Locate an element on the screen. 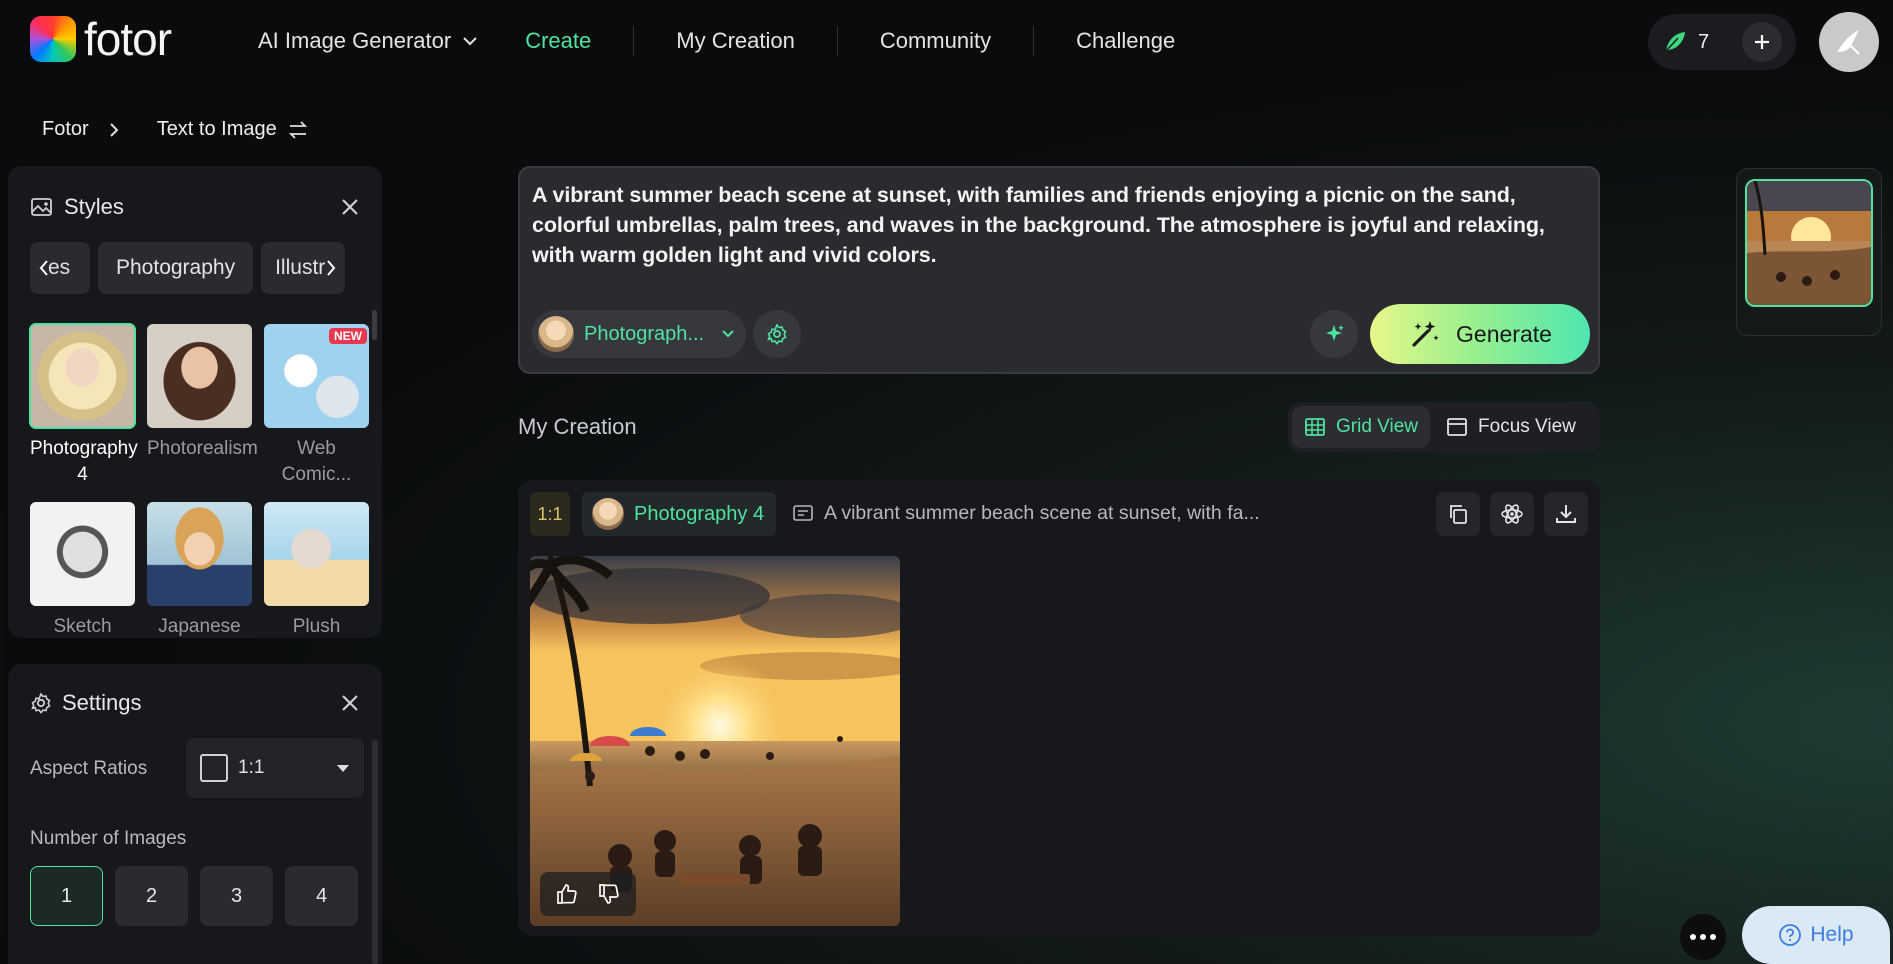  tab-photography: Photography is located at coordinates (176, 268).